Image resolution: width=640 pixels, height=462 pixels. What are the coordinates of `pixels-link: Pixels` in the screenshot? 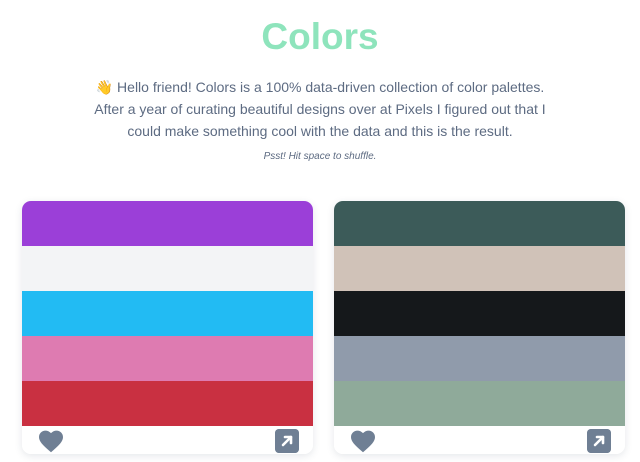 It's located at (413, 109).